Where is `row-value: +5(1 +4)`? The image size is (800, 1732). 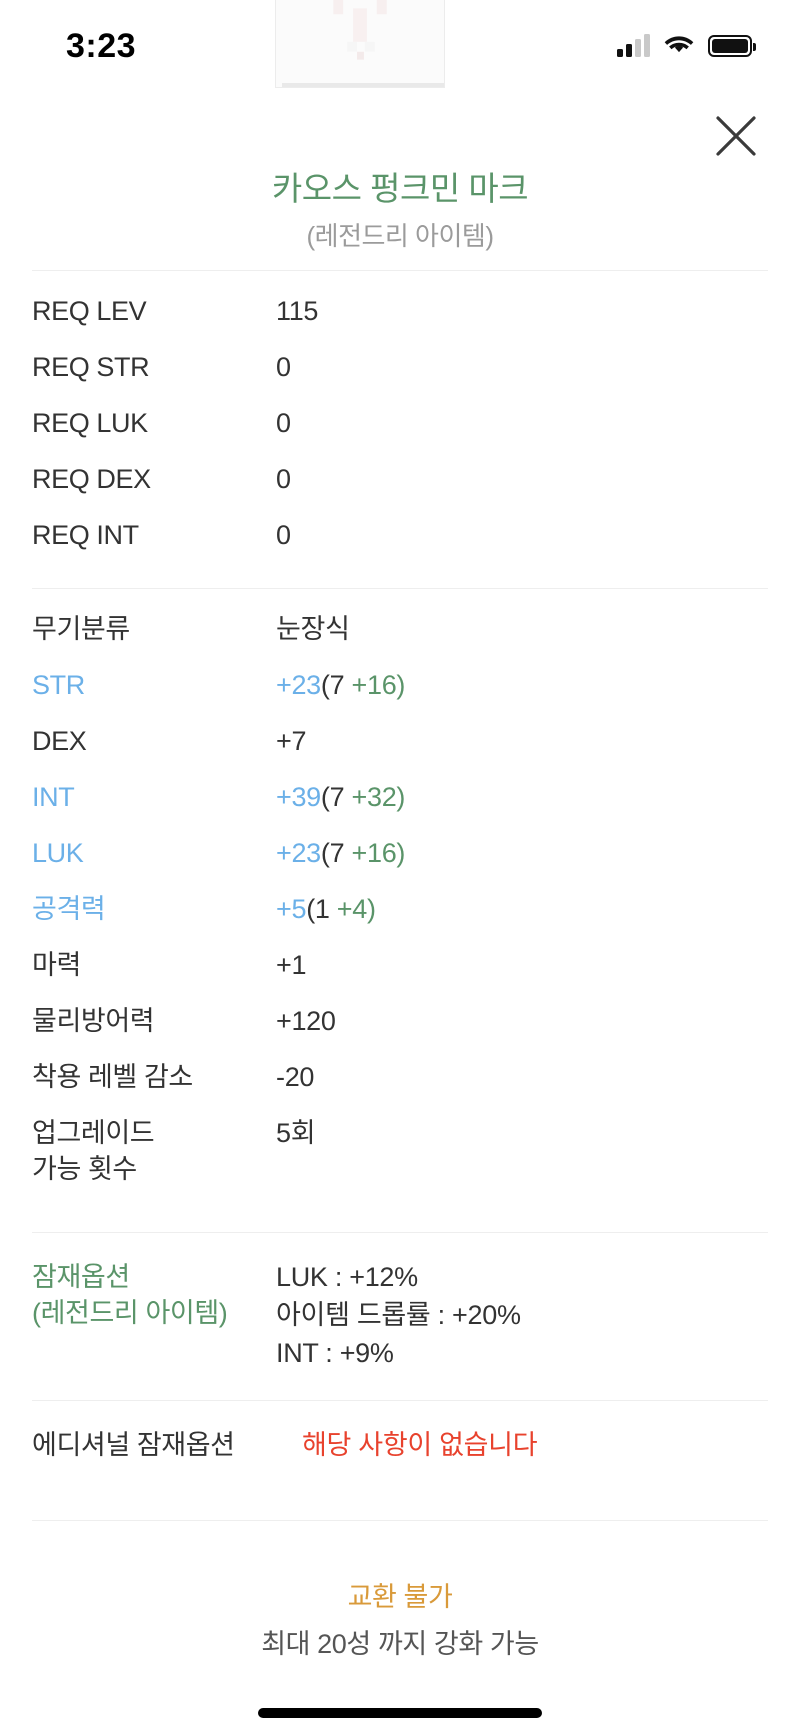 row-value: +5(1 +4) is located at coordinates (326, 909).